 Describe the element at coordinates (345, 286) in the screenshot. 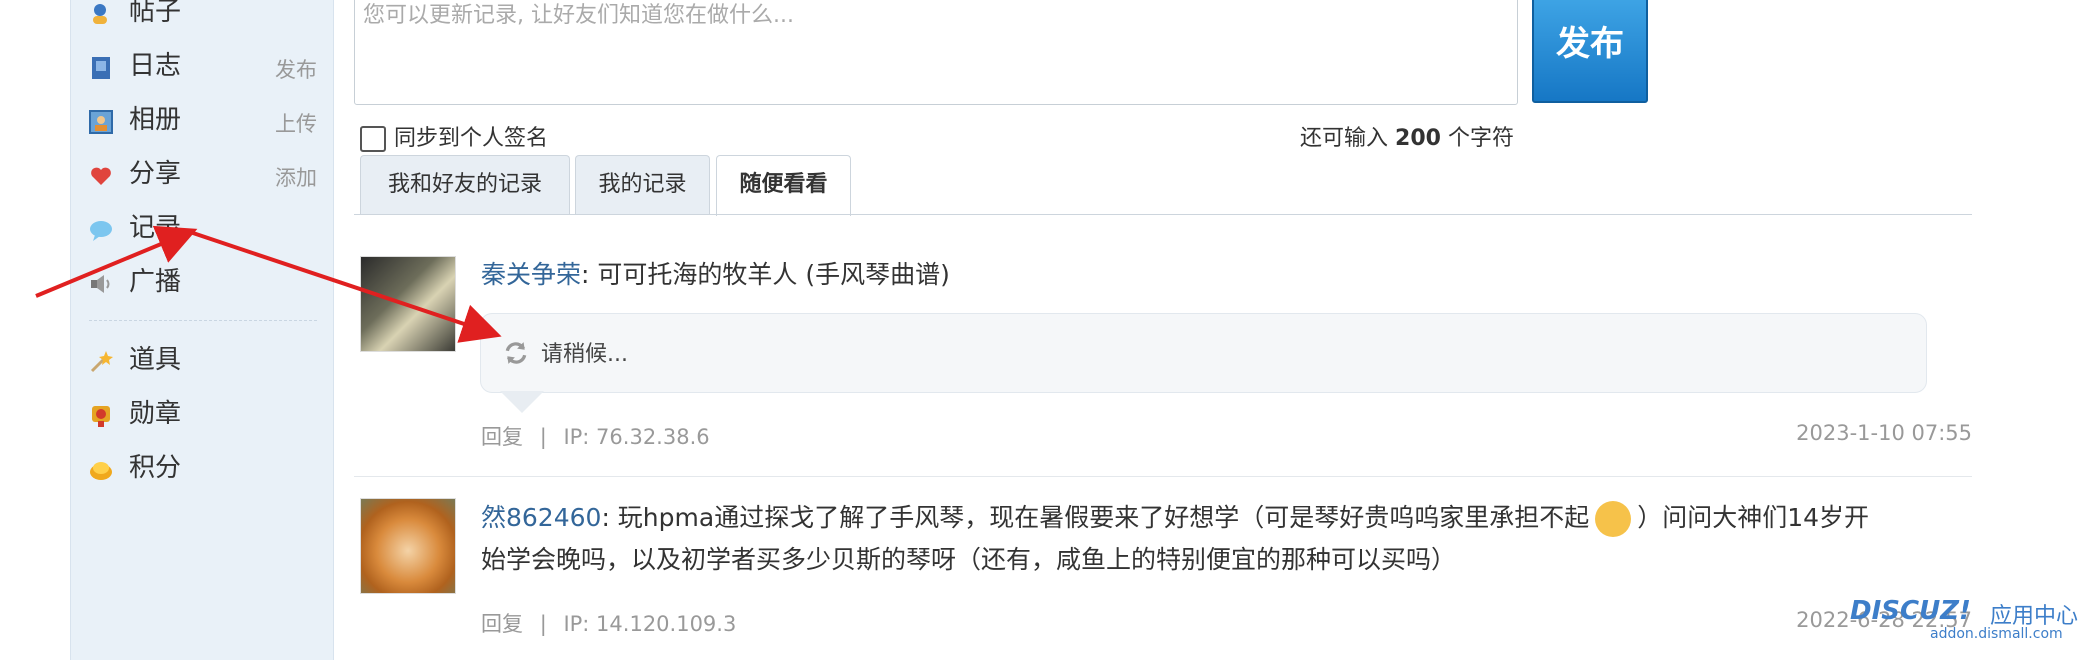

I see `arrow-to-loading` at that location.